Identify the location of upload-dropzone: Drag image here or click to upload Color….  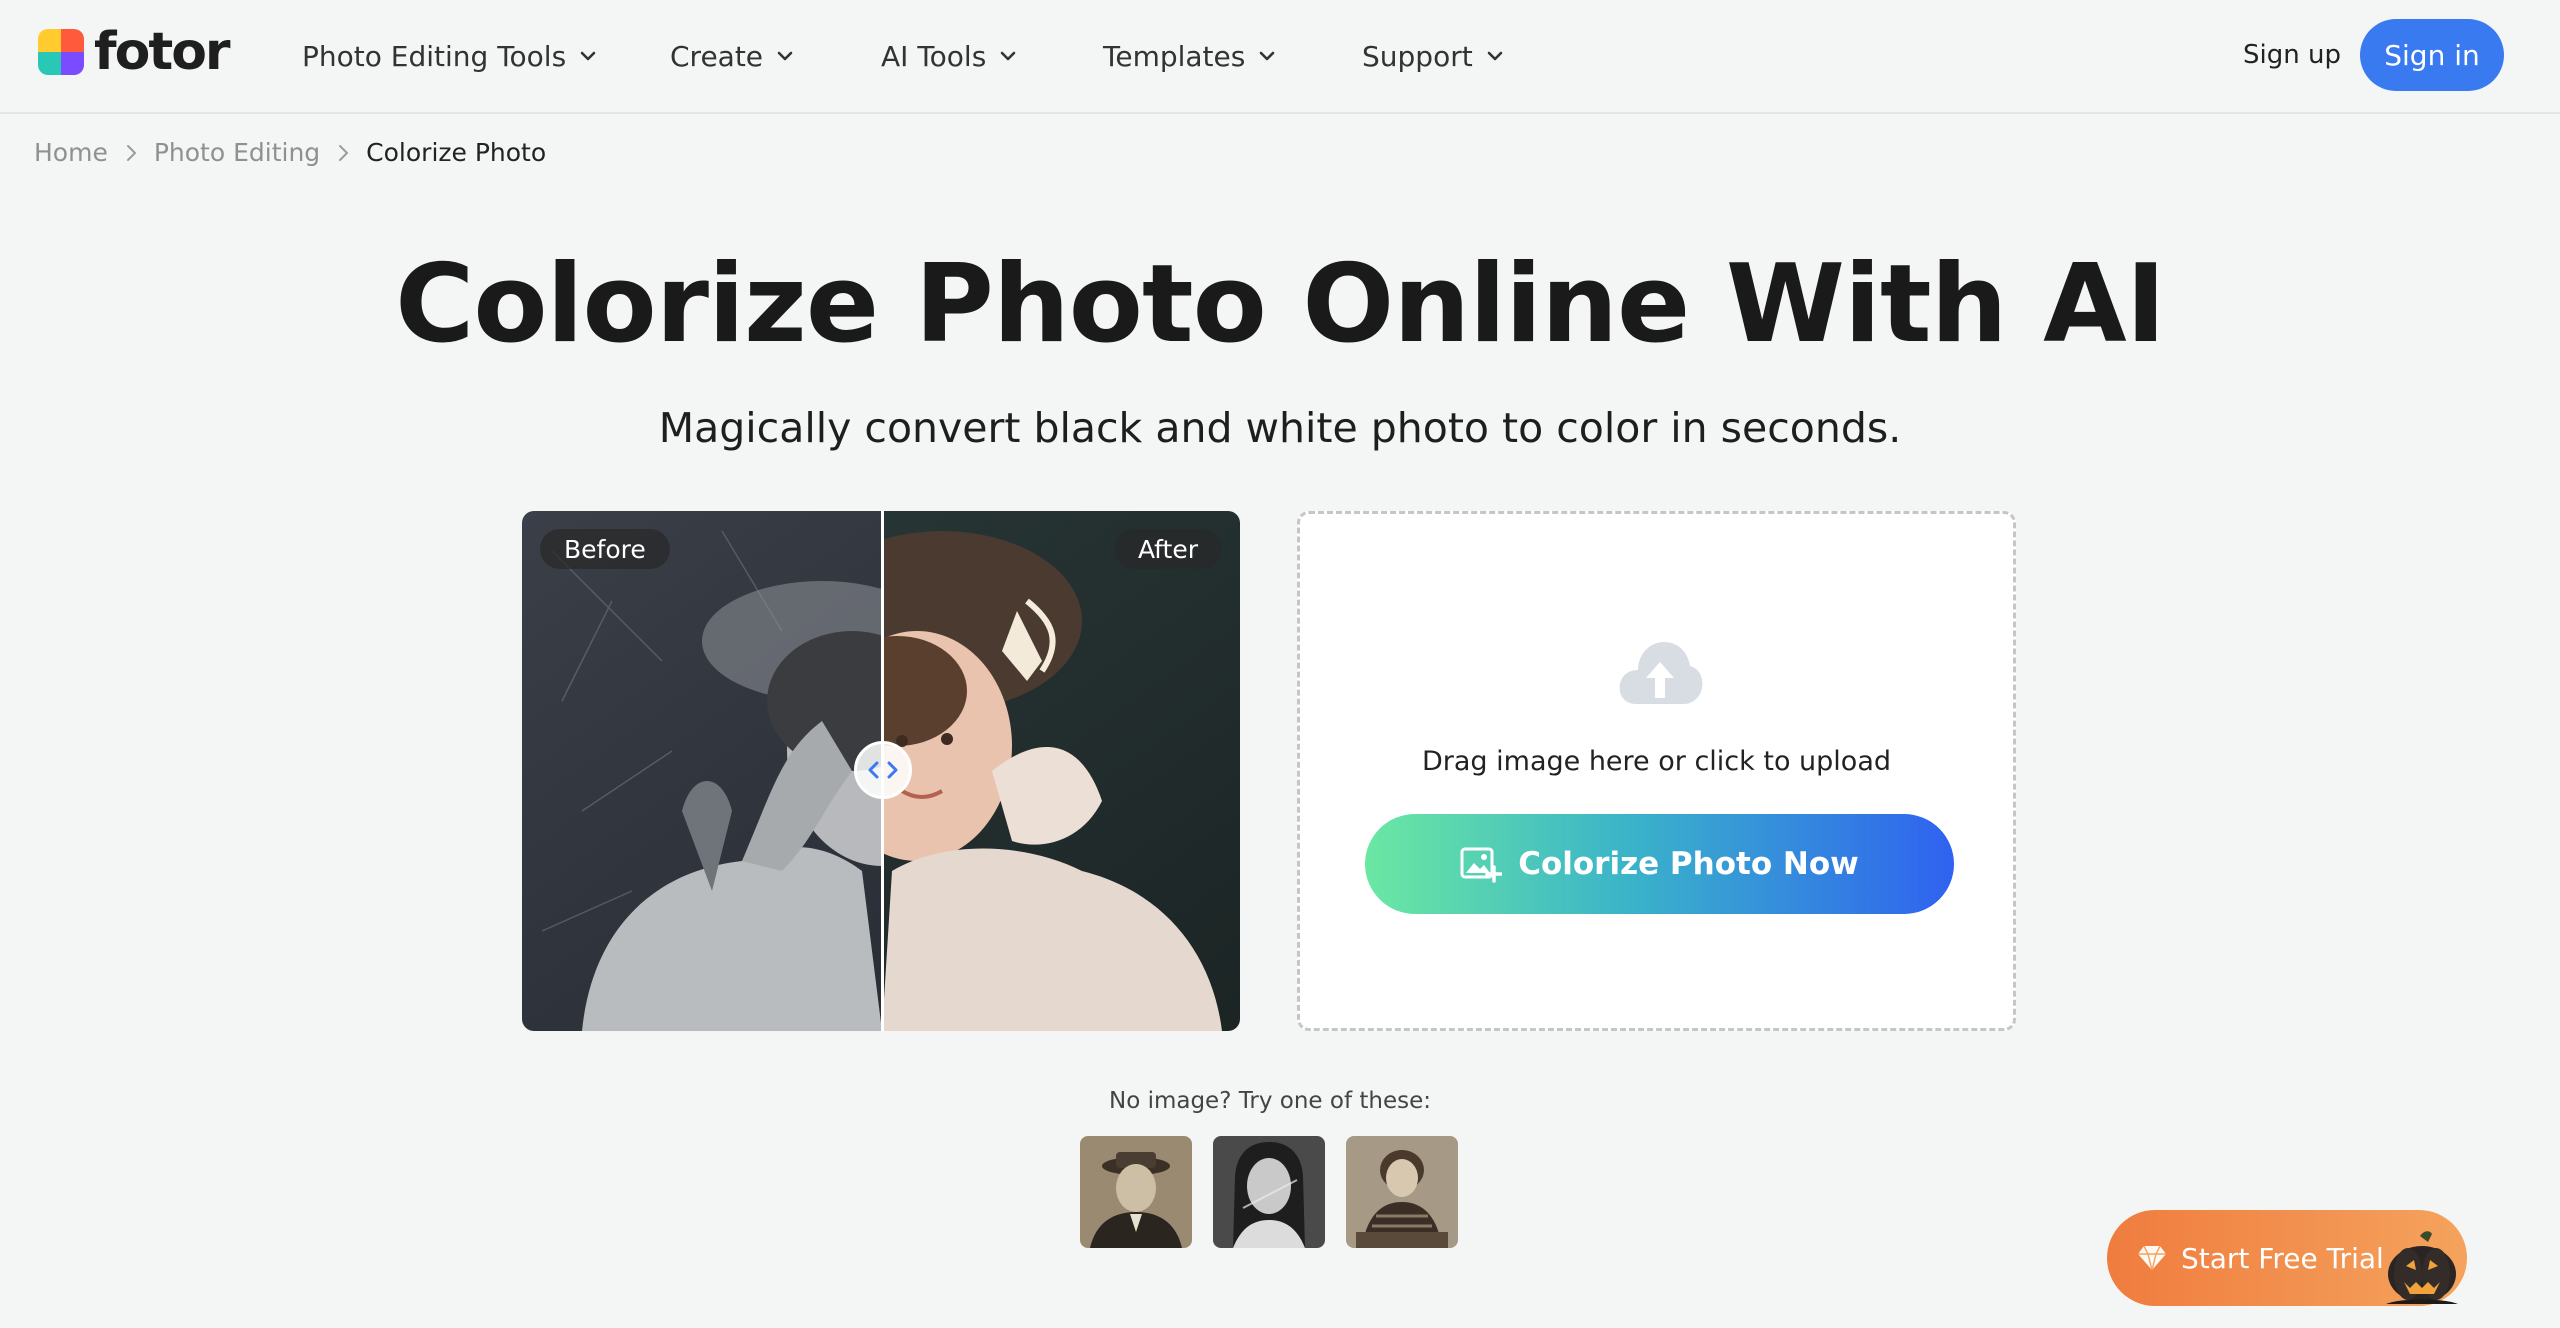
(1656, 771).